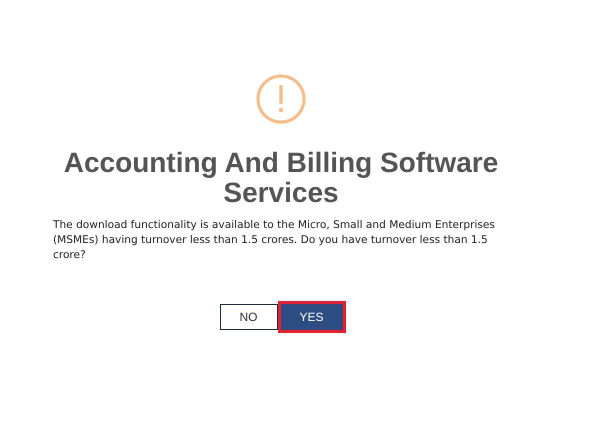 Image resolution: width=599 pixels, height=426 pixels. What do you see at coordinates (281, 178) in the screenshot?
I see `dialog-title: Accounting And Billing Software Services` at bounding box center [281, 178].